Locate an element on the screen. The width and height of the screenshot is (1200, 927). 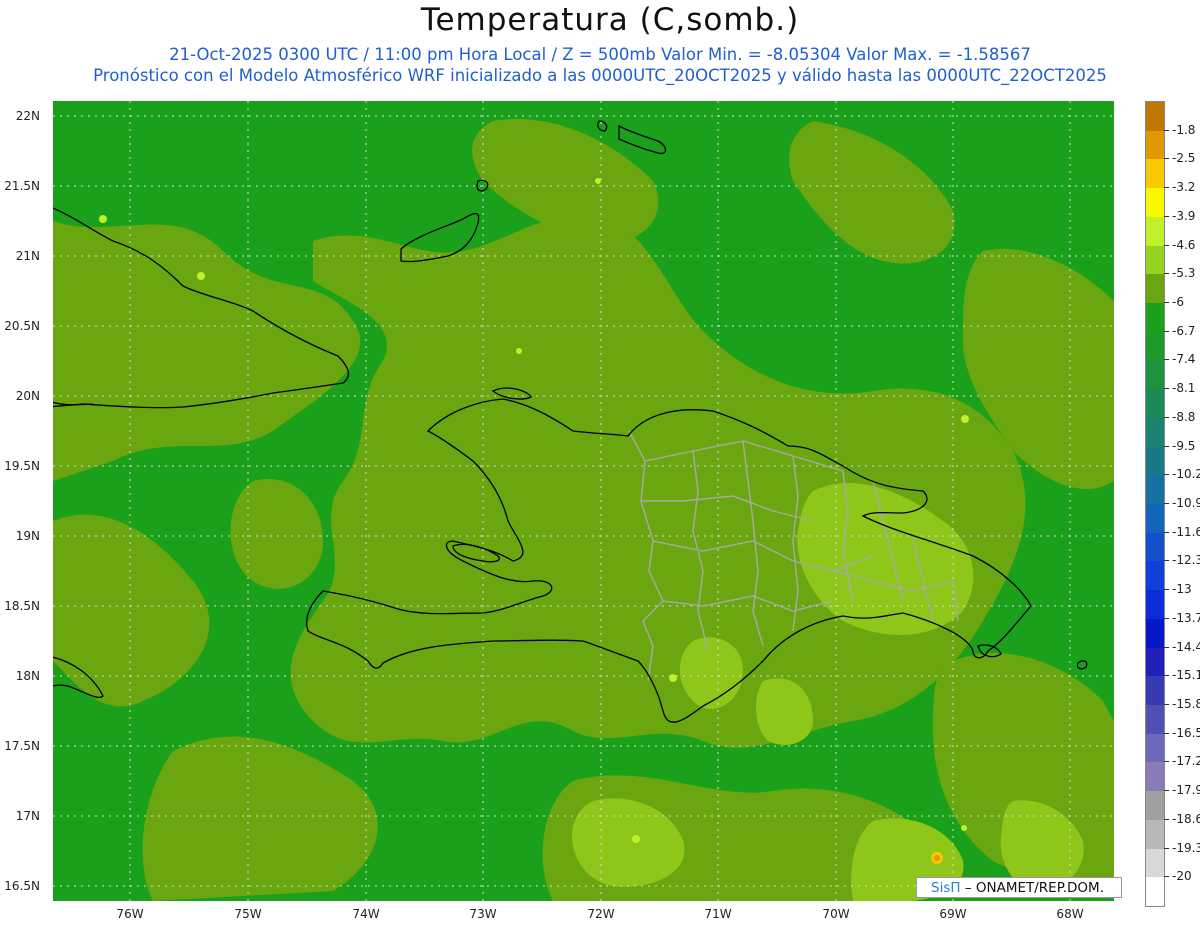
colorbar-level-label: -18.6 is located at coordinates (1186, 818).